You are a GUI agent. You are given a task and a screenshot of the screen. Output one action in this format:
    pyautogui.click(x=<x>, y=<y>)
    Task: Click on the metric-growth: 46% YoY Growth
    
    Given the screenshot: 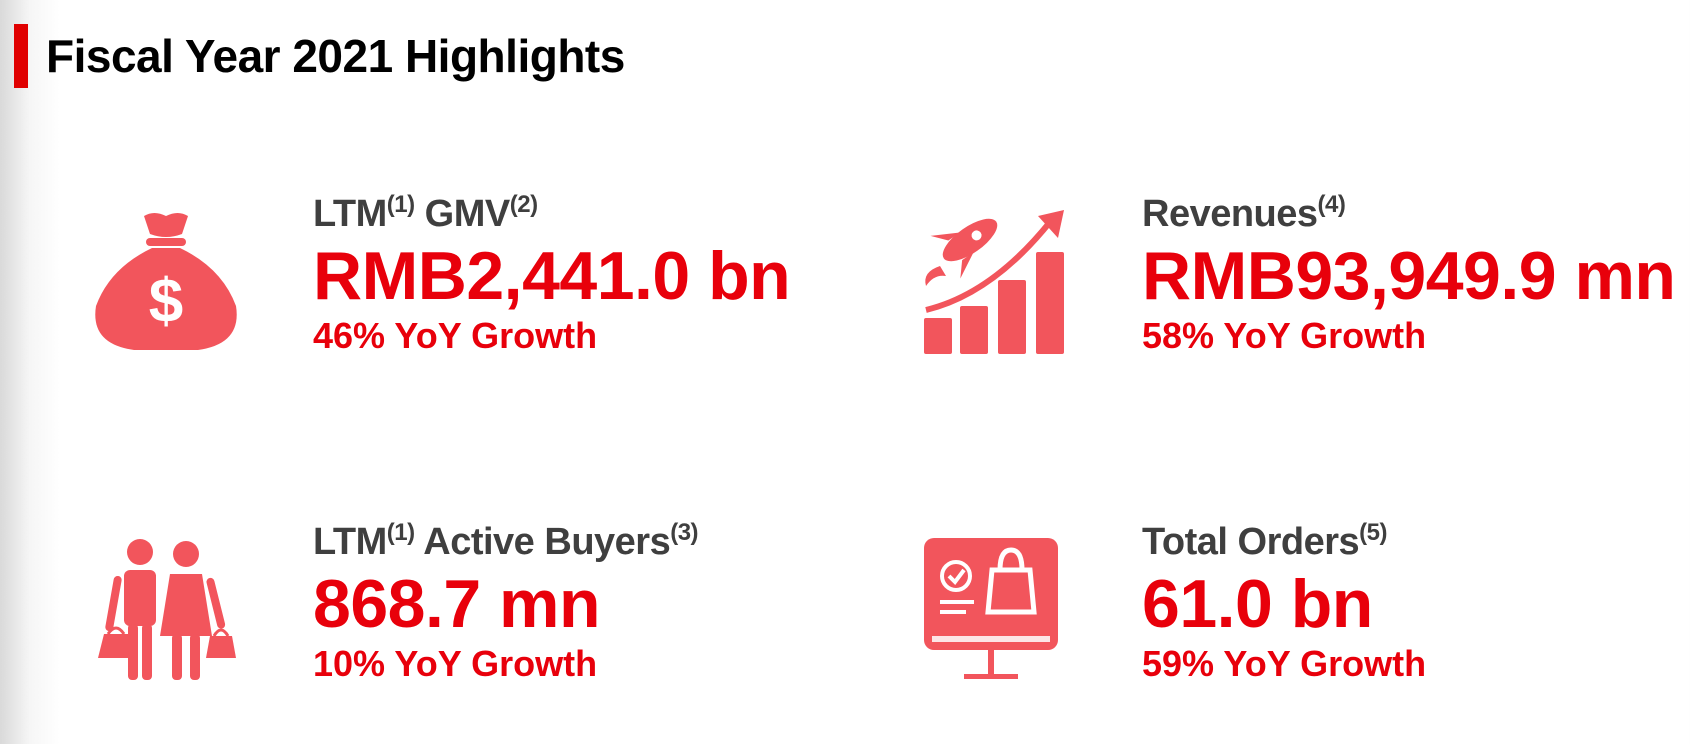 What is the action you would take?
    pyautogui.click(x=455, y=335)
    